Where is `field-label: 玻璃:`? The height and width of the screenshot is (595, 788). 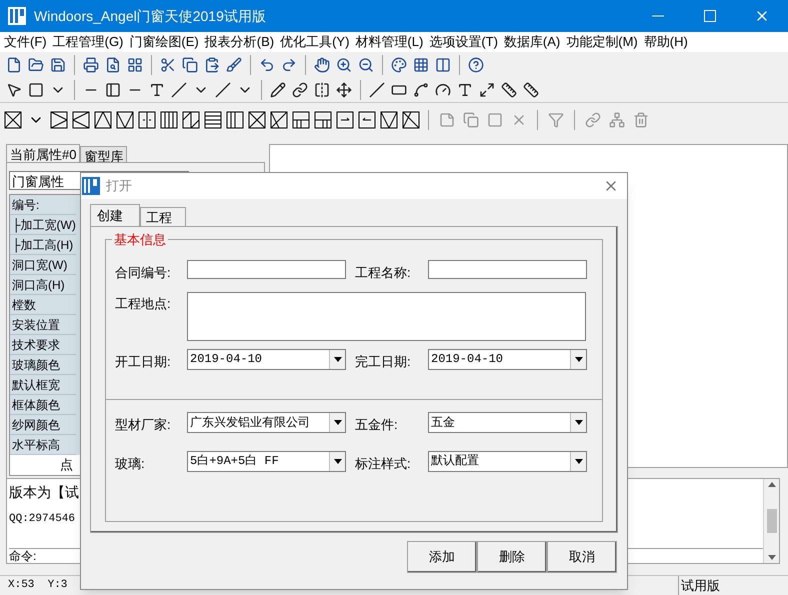 field-label: 玻璃: is located at coordinates (130, 463).